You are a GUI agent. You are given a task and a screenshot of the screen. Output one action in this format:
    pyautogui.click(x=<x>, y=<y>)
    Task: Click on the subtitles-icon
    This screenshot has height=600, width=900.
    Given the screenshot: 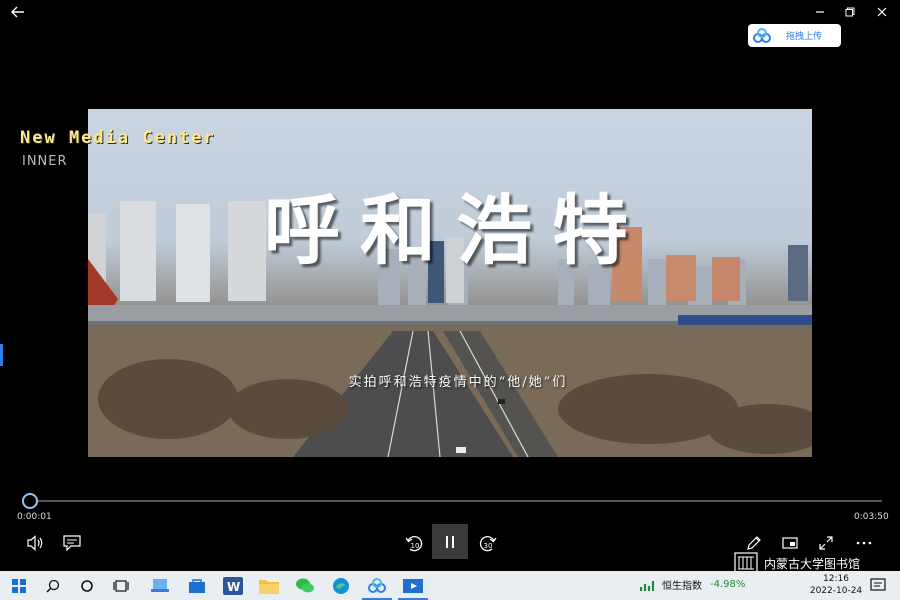 What is the action you would take?
    pyautogui.click(x=72, y=543)
    